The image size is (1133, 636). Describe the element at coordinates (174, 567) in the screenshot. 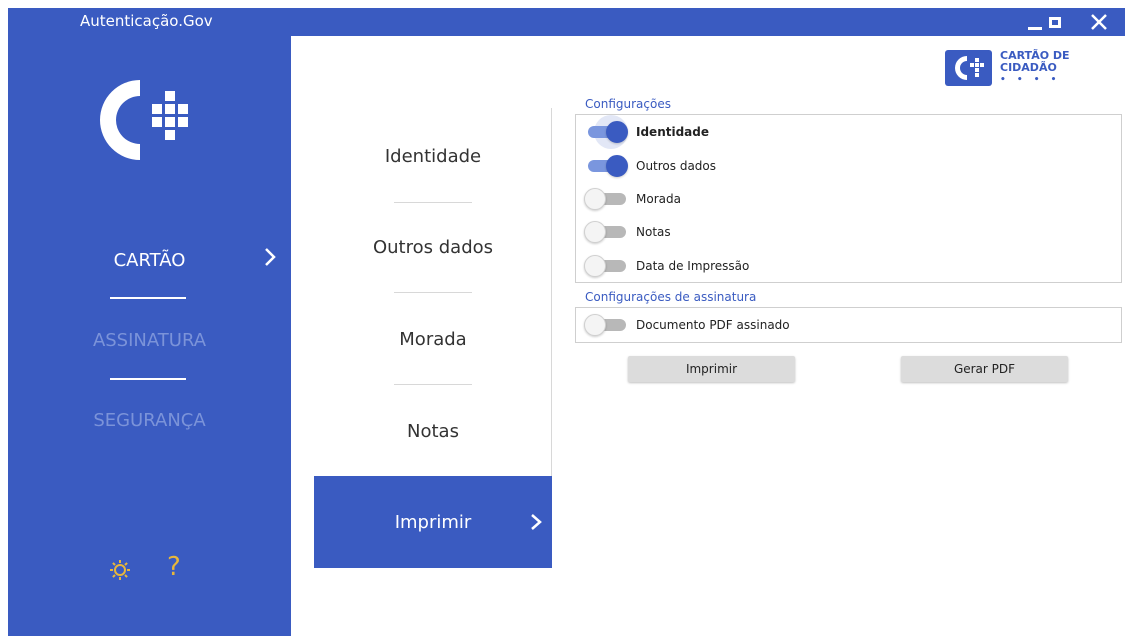

I see `help-icon: ?` at that location.